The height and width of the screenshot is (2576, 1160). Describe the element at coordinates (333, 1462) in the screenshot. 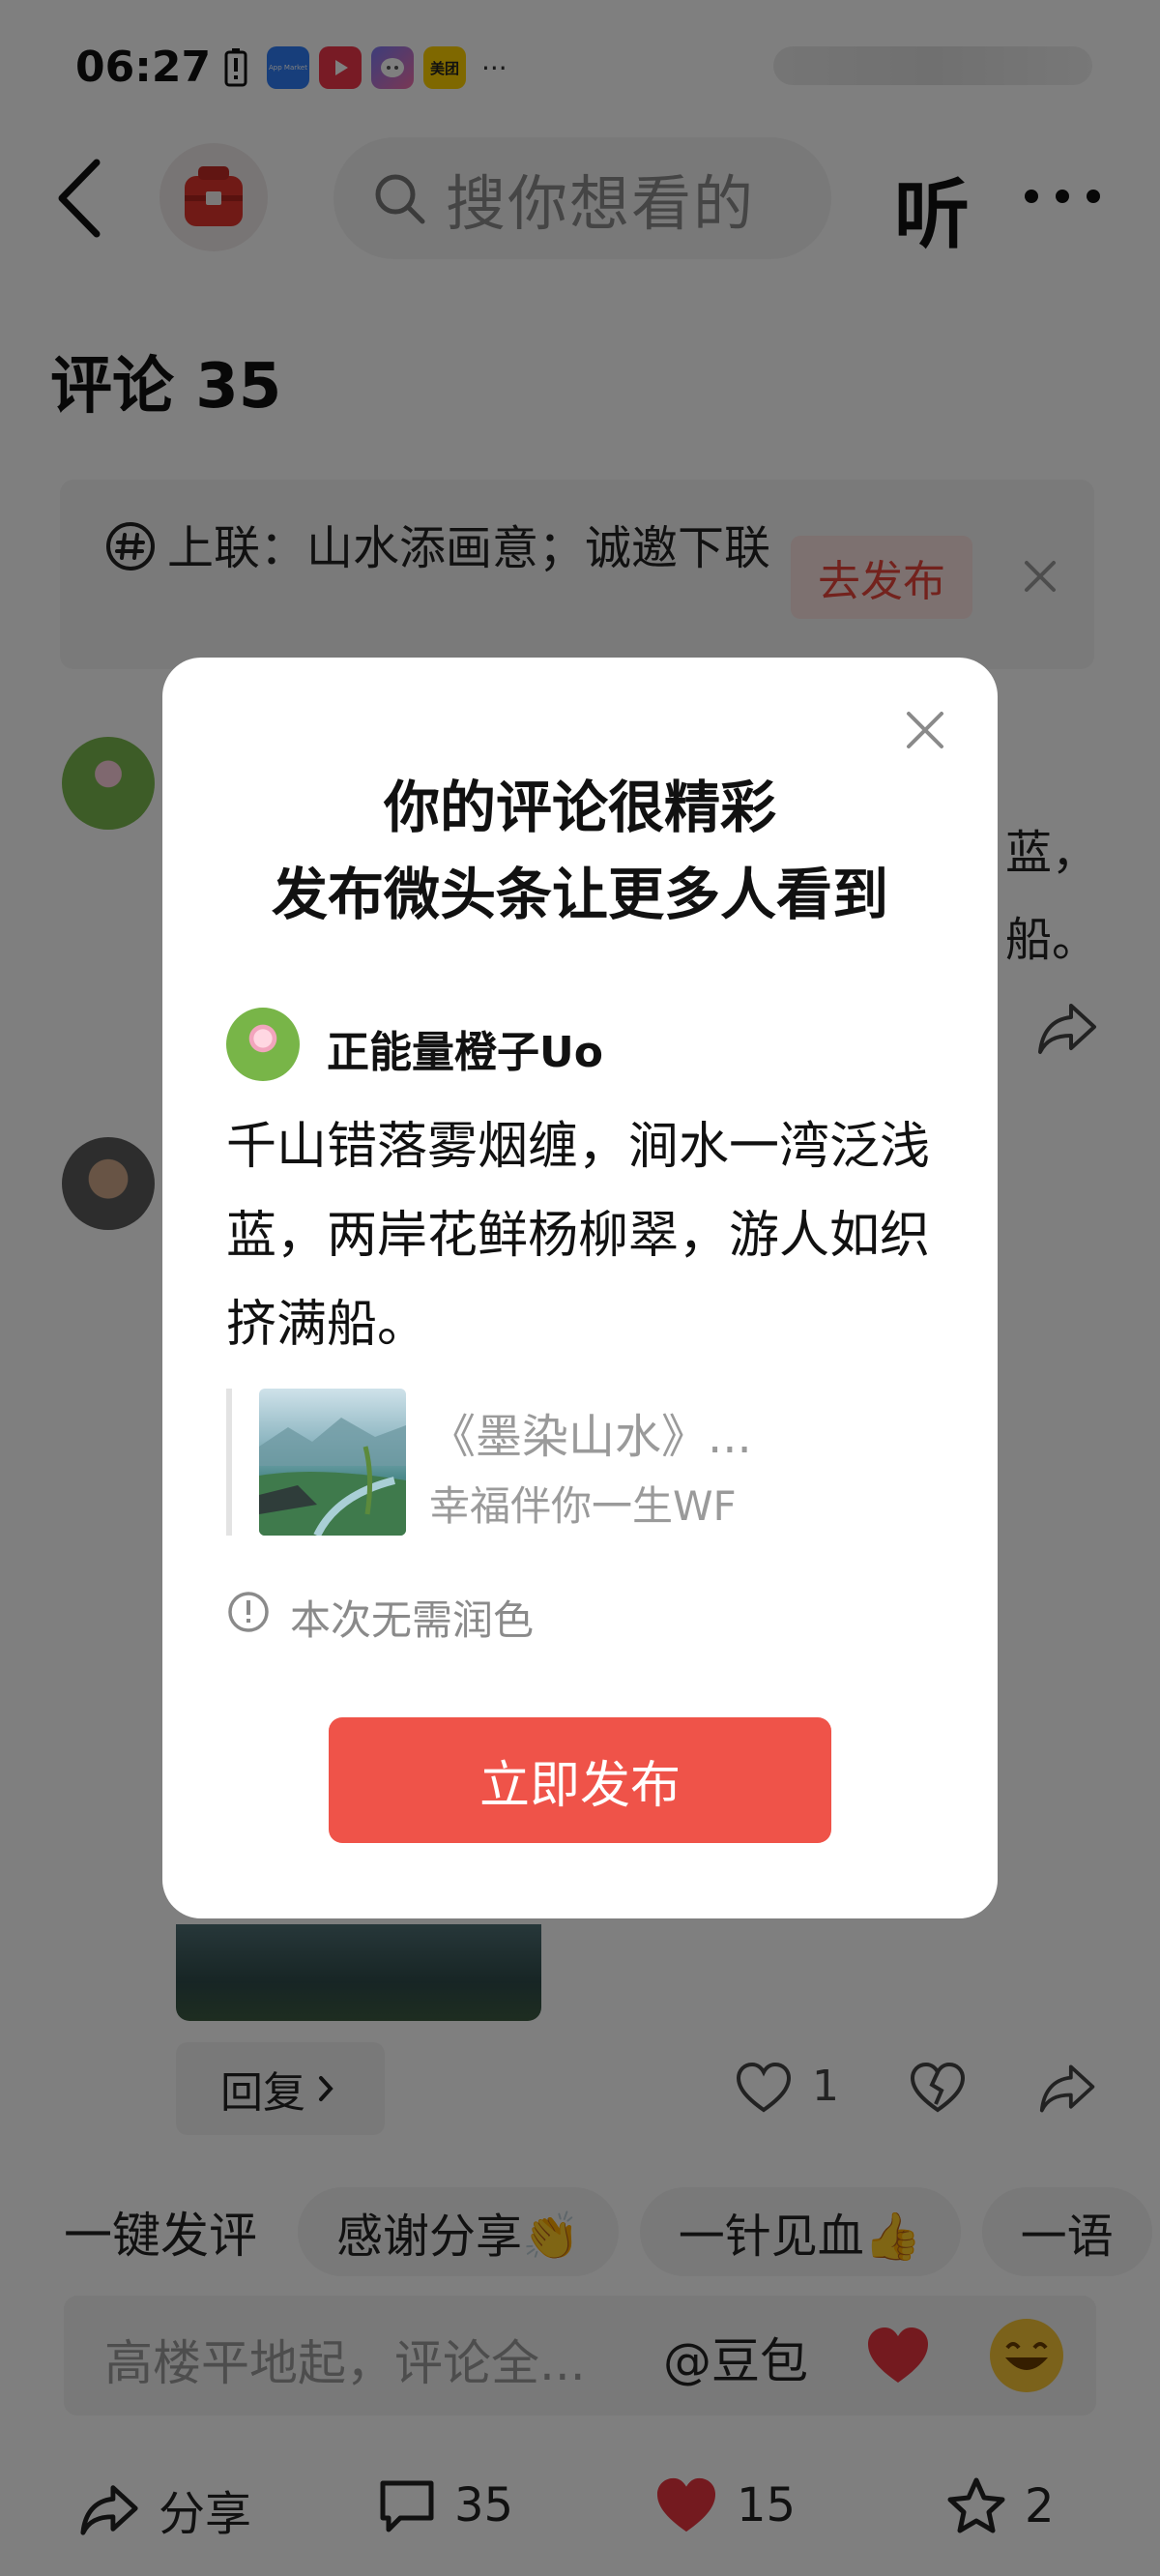

I see `article-thumbnail` at that location.